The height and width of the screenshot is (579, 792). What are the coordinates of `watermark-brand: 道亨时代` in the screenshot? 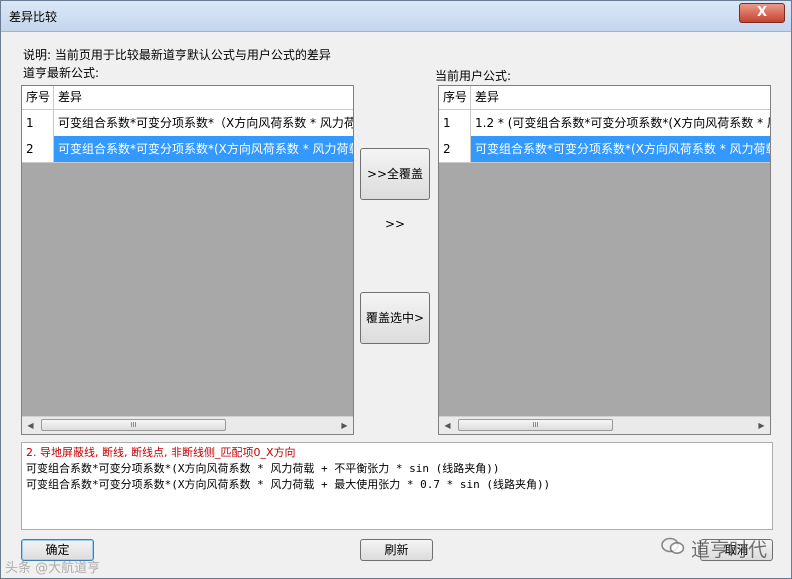 It's located at (729, 550).